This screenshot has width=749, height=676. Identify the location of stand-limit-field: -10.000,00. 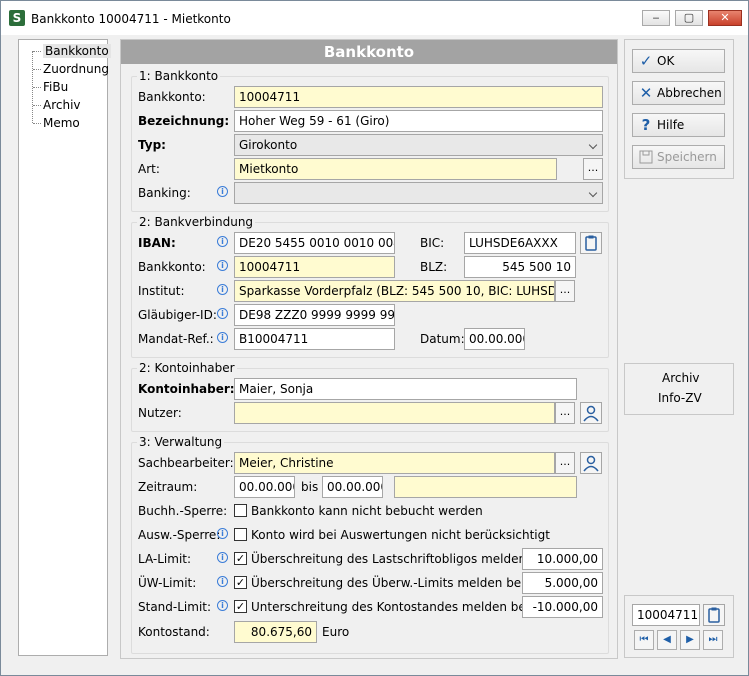
(562, 607).